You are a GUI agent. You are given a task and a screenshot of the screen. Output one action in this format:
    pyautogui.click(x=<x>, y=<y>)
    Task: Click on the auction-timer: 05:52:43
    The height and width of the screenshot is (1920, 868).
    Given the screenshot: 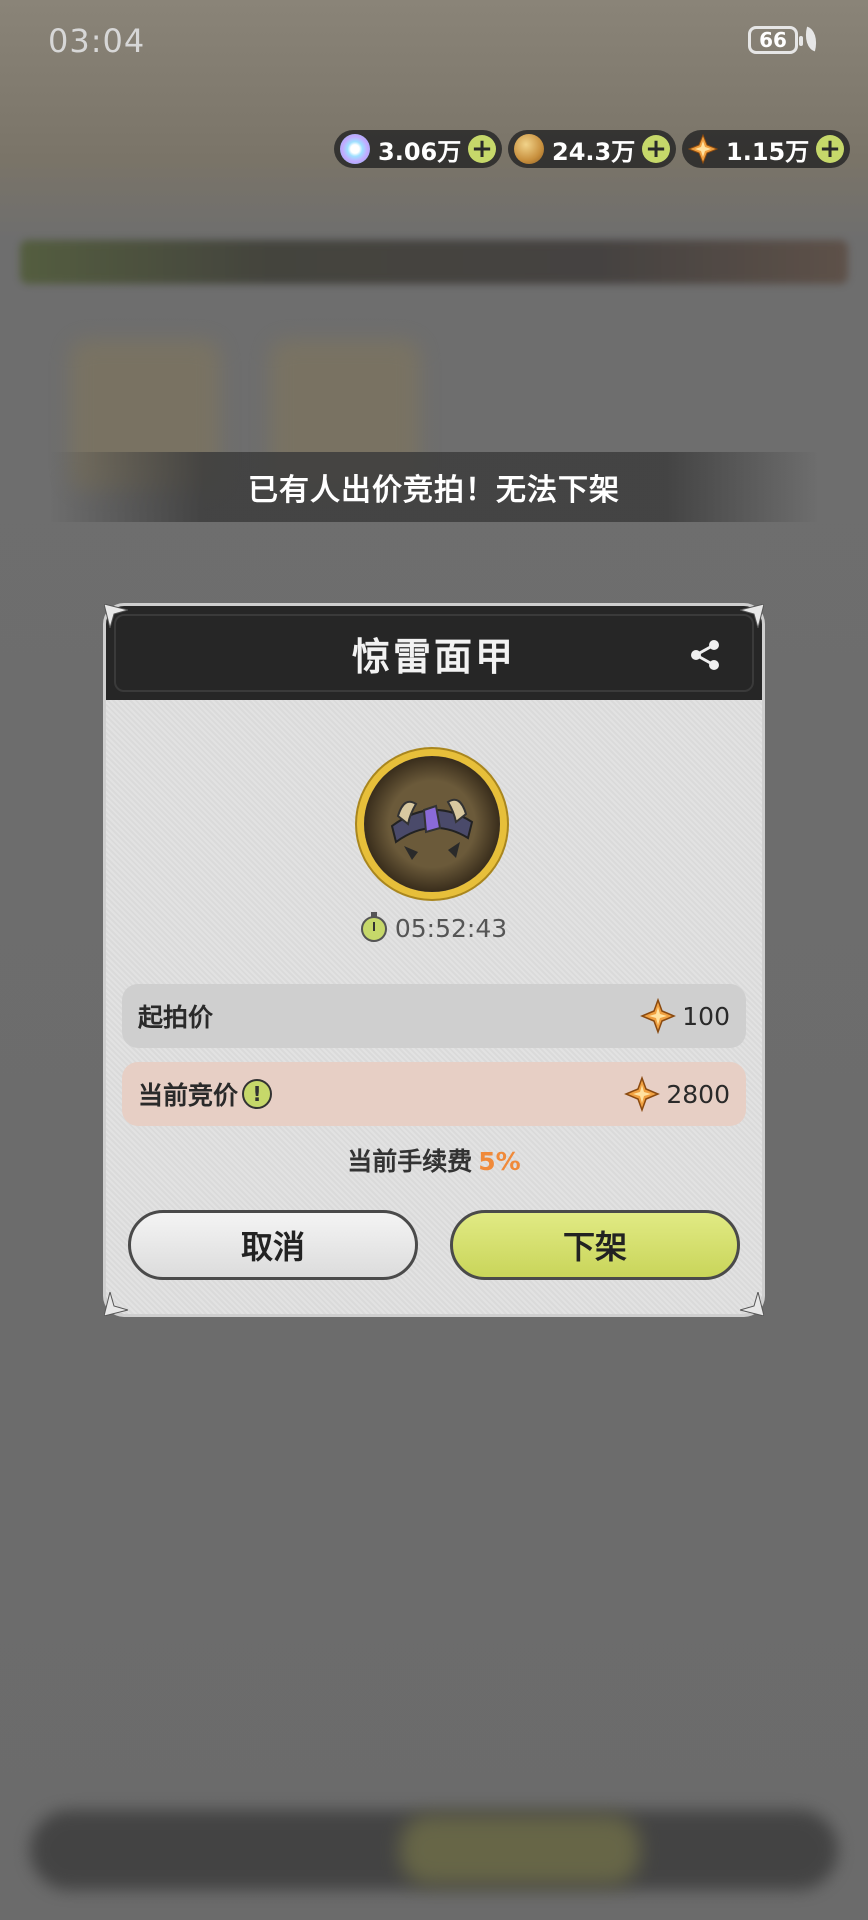 What is the action you would take?
    pyautogui.click(x=434, y=927)
    